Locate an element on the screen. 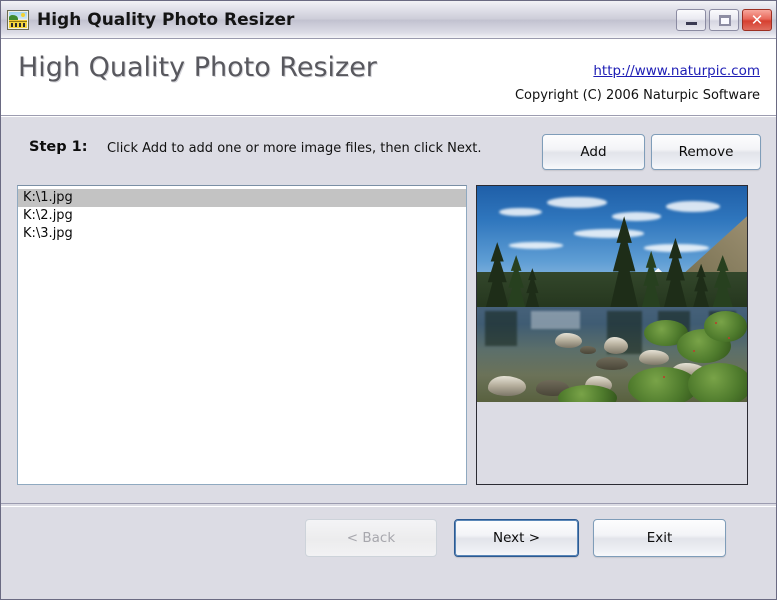 The image size is (777, 600). maximize-button is located at coordinates (724, 19).